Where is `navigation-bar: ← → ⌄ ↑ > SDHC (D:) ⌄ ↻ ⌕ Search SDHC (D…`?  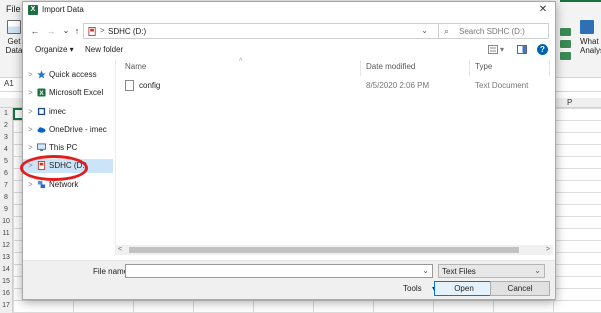
navigation-bar: ← → ⌄ ↑ > SDHC (D:) ⌄ ↻ ⌕ Search SDHC (D… is located at coordinates (289, 31).